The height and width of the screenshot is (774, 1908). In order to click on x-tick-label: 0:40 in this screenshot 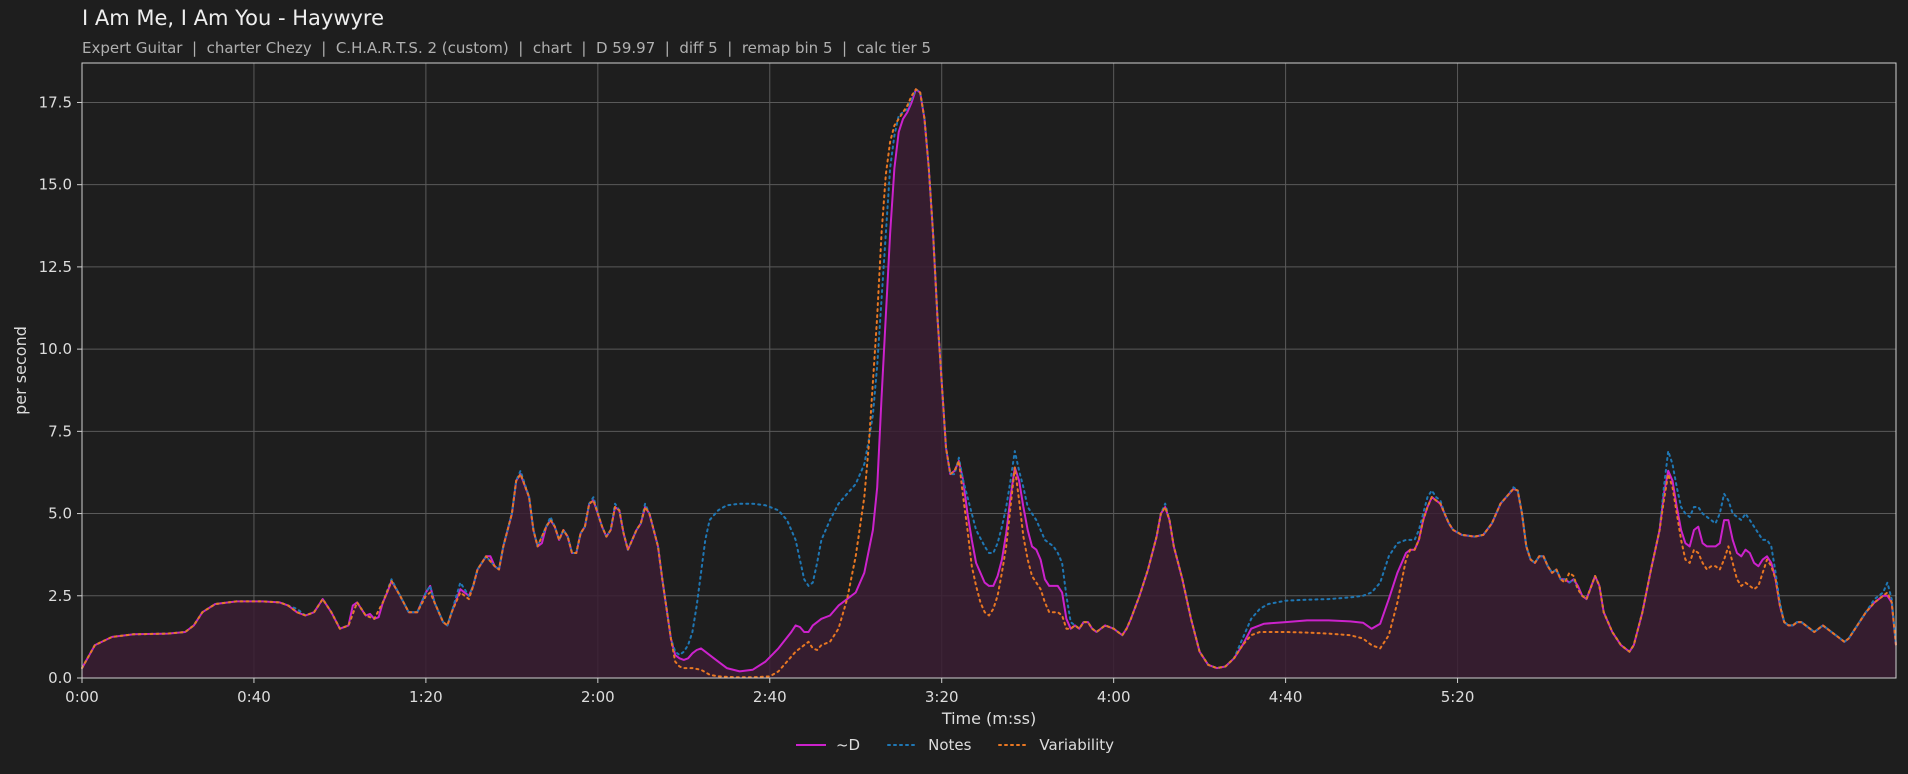, I will do `click(254, 697)`.